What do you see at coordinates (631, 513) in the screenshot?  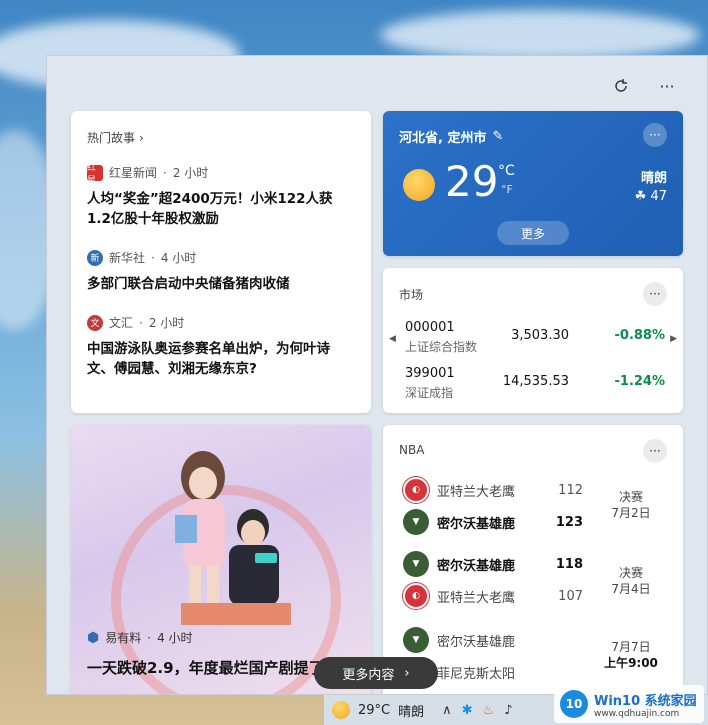 I see `game-date: 7月2日` at bounding box center [631, 513].